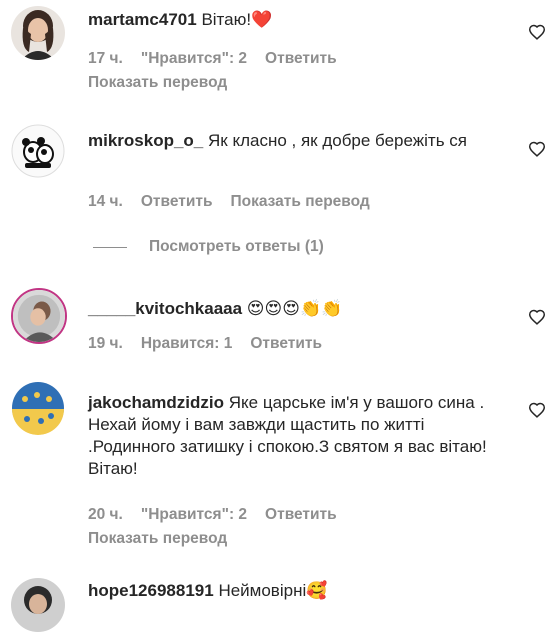 The image size is (555, 632). Describe the element at coordinates (110, 247) in the screenshot. I see `replies-divider` at that location.